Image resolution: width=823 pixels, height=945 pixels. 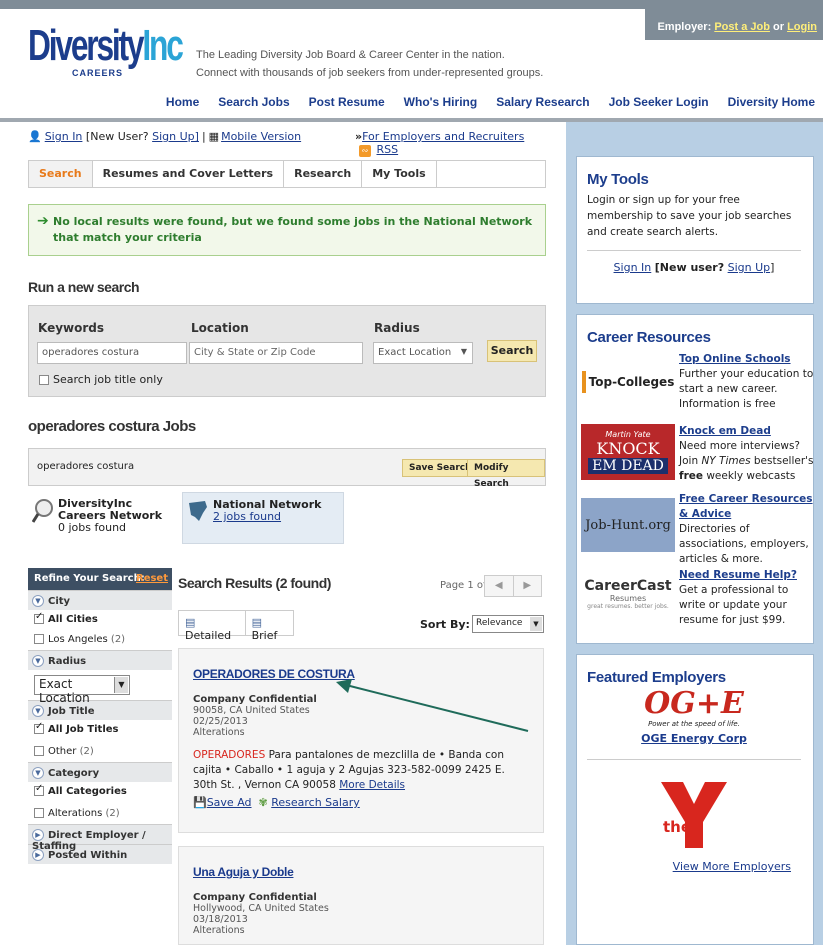 What do you see at coordinates (512, 351) in the screenshot?
I see `search-button: Search` at bounding box center [512, 351].